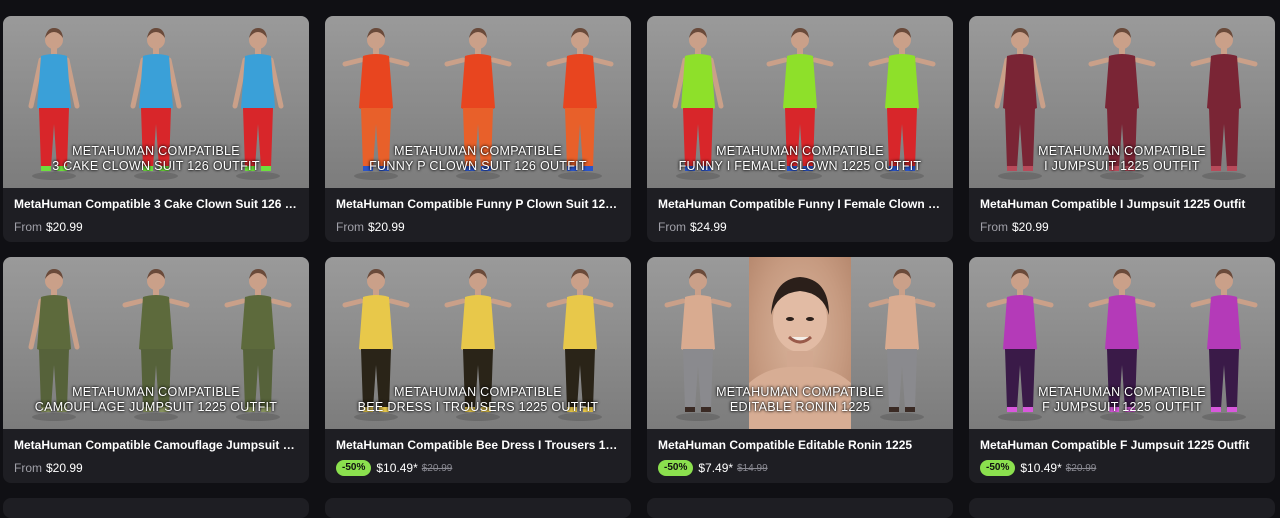 This screenshot has height=518, width=1280. I want to click on product-title: MetaHuman Compatible Editable Ronin 1225, so click(800, 445).